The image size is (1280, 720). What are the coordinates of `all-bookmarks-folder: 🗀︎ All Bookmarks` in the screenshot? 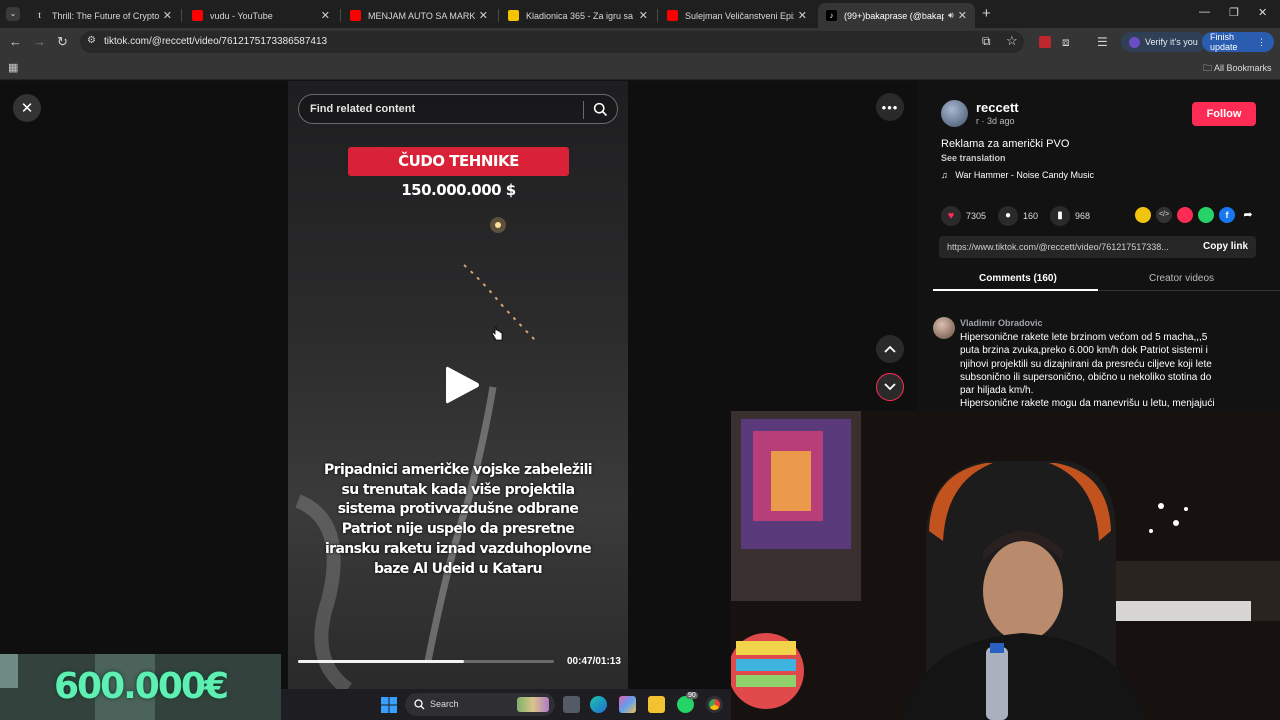 It's located at (1237, 69).